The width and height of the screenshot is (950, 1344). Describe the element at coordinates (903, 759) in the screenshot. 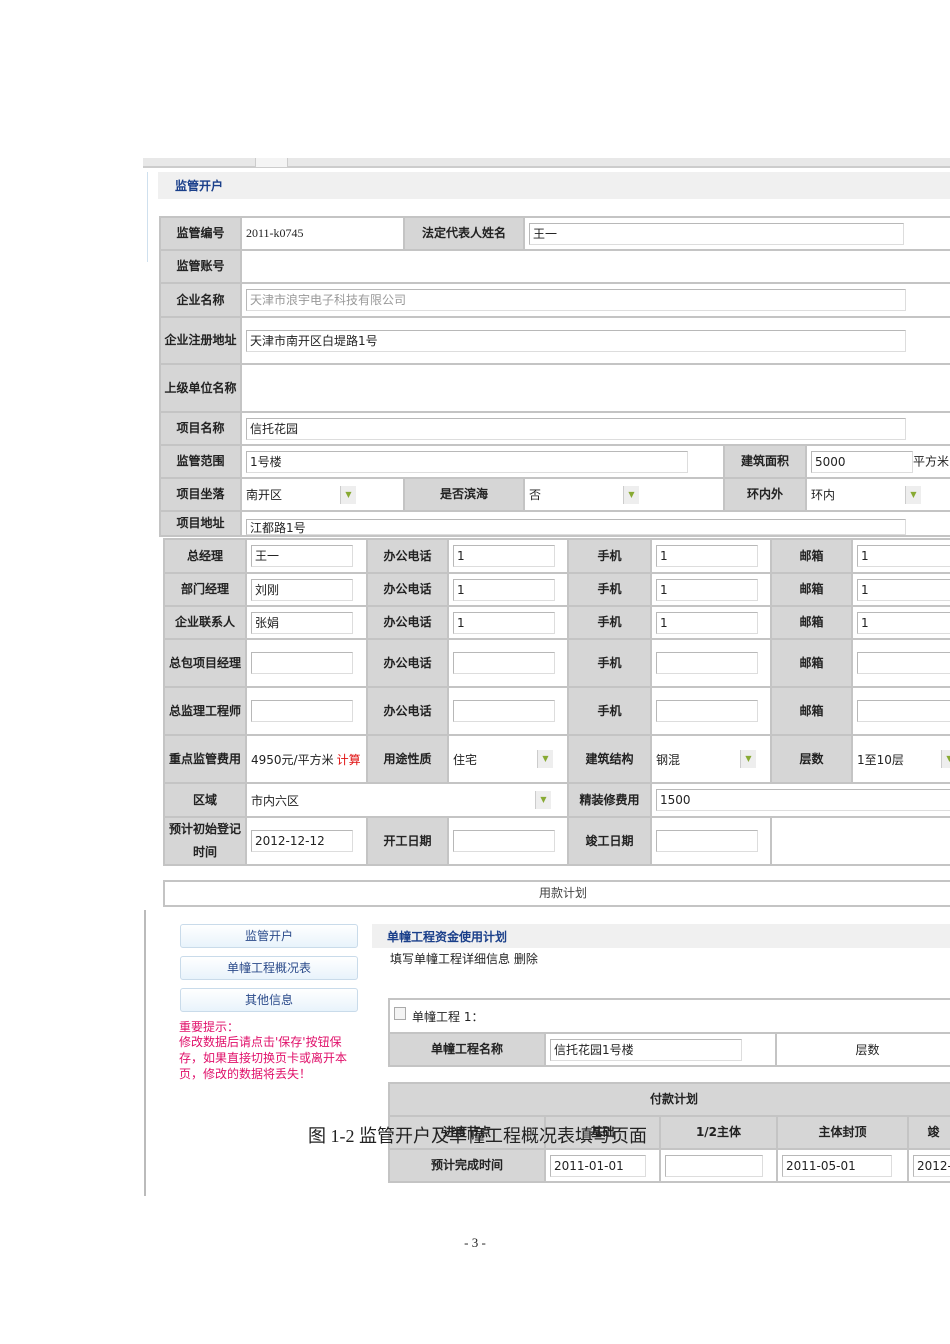

I see `floors-select: 1至10层 ▼` at that location.